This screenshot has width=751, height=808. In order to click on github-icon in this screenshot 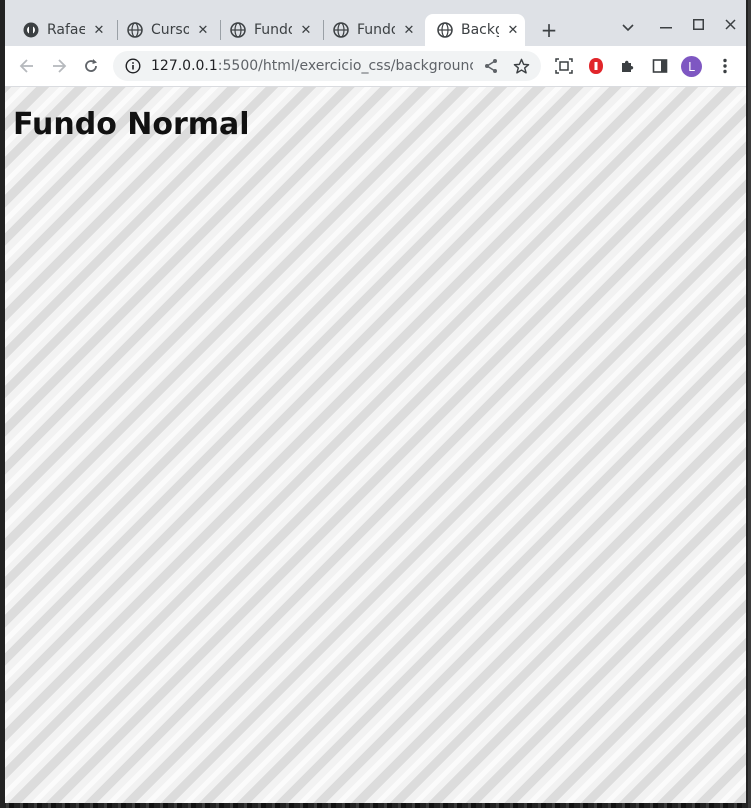, I will do `click(31, 30)`.